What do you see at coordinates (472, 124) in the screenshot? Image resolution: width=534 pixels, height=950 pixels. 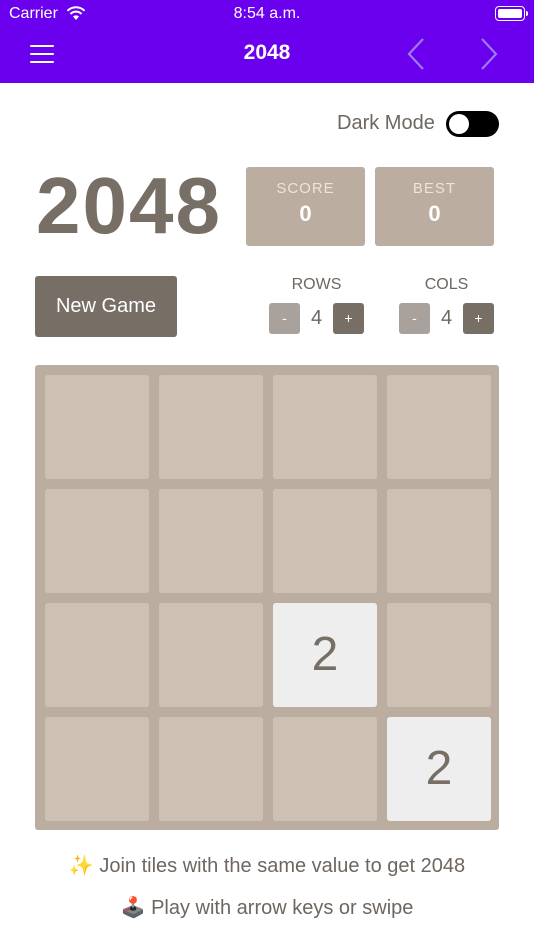 I see `dark-mode-toggle` at bounding box center [472, 124].